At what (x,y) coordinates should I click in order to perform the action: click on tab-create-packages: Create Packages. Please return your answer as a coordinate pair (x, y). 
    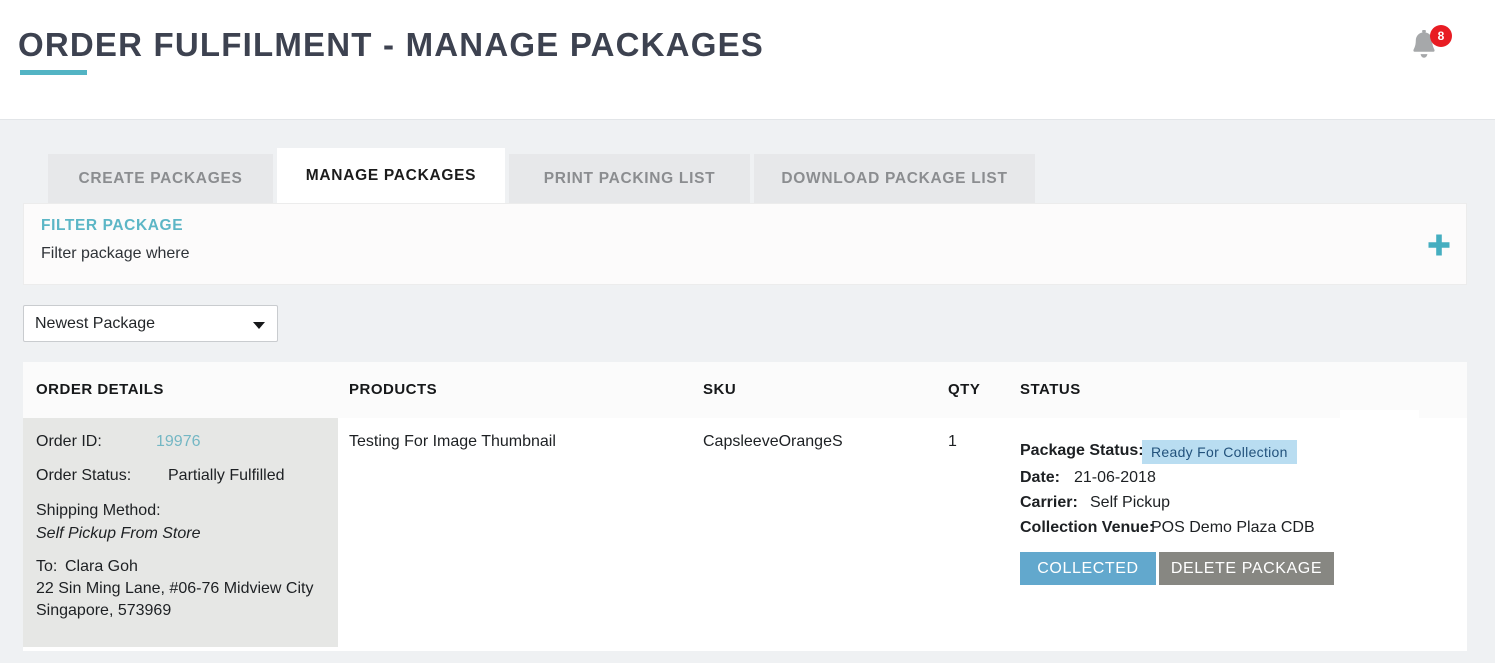
    Looking at the image, I should click on (160, 178).